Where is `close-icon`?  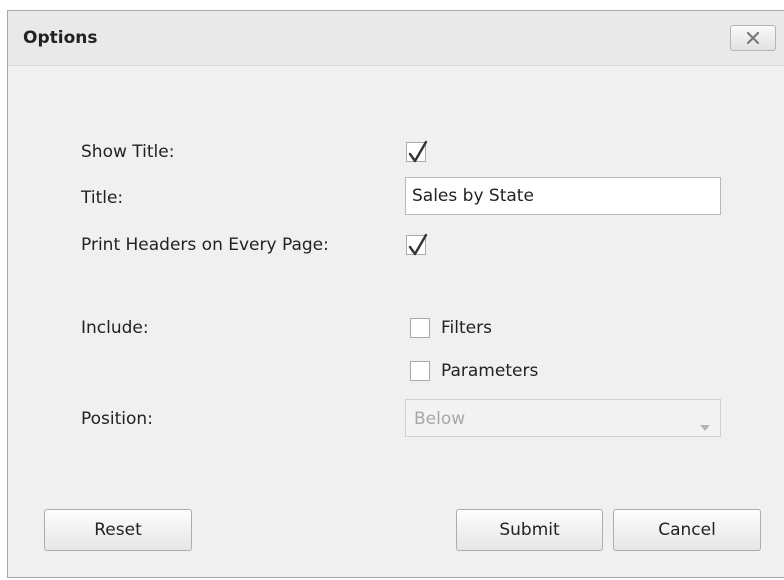
close-icon is located at coordinates (753, 38).